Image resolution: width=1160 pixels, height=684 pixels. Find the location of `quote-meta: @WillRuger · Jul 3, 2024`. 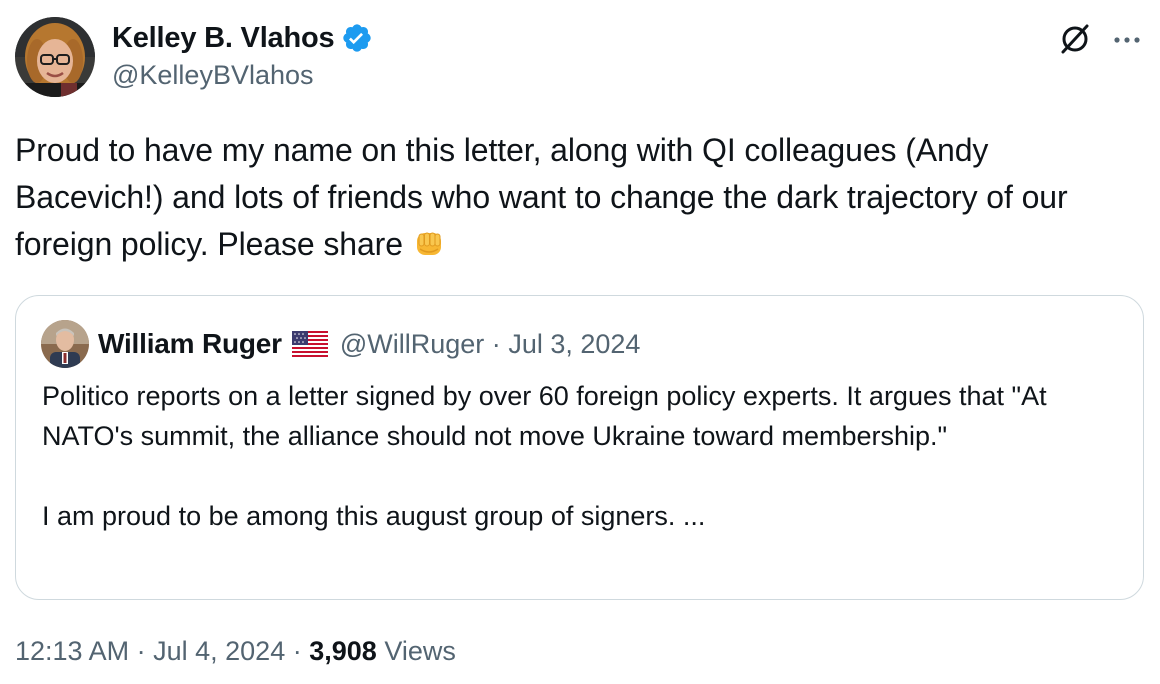

quote-meta: @WillRuger · Jul 3, 2024 is located at coordinates (490, 344).